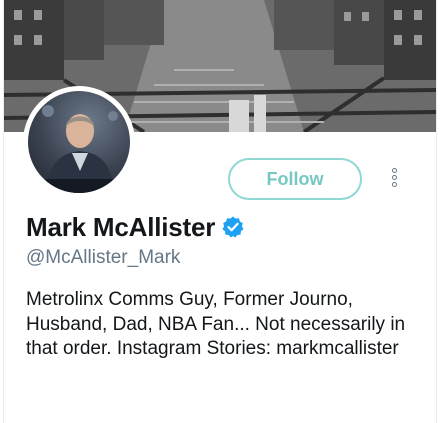 Image resolution: width=440 pixels, height=423 pixels. I want to click on name-row: Mark McAllister, so click(135, 227).